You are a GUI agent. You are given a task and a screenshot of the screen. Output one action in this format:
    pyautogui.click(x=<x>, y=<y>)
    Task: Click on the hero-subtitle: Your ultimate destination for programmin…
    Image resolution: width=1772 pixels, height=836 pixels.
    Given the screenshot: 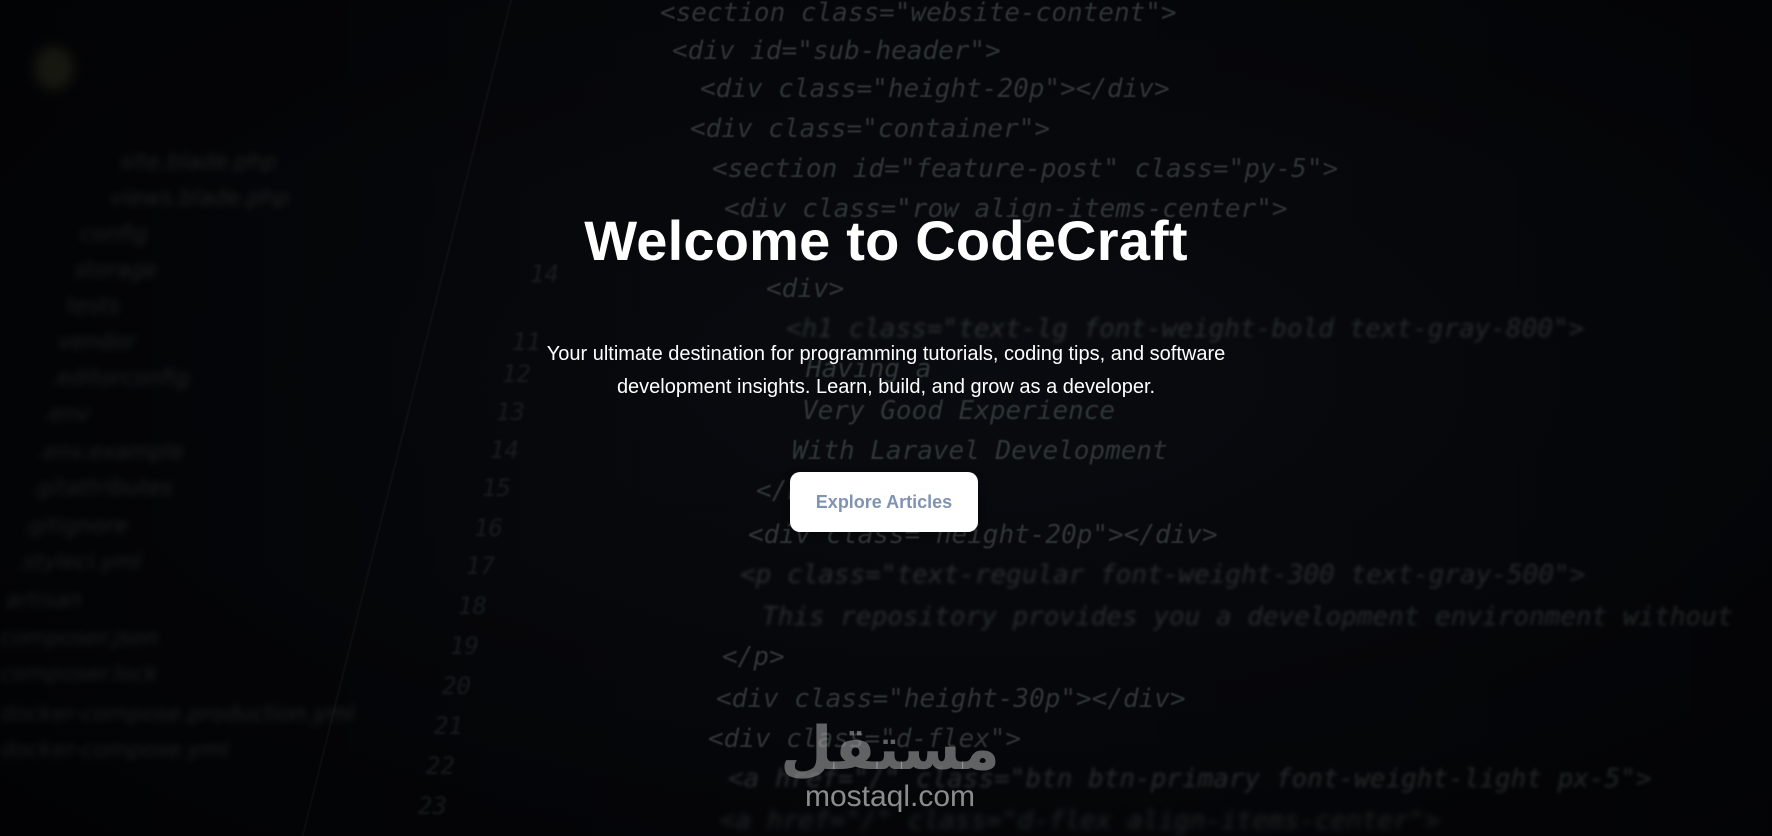 What is the action you would take?
    pyautogui.click(x=886, y=370)
    